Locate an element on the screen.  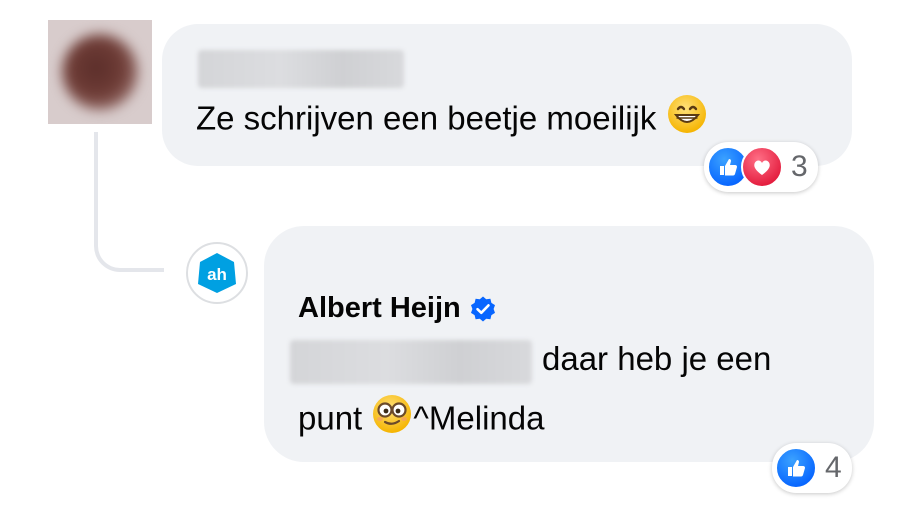
reaction-count: 3 is located at coordinates (799, 166).